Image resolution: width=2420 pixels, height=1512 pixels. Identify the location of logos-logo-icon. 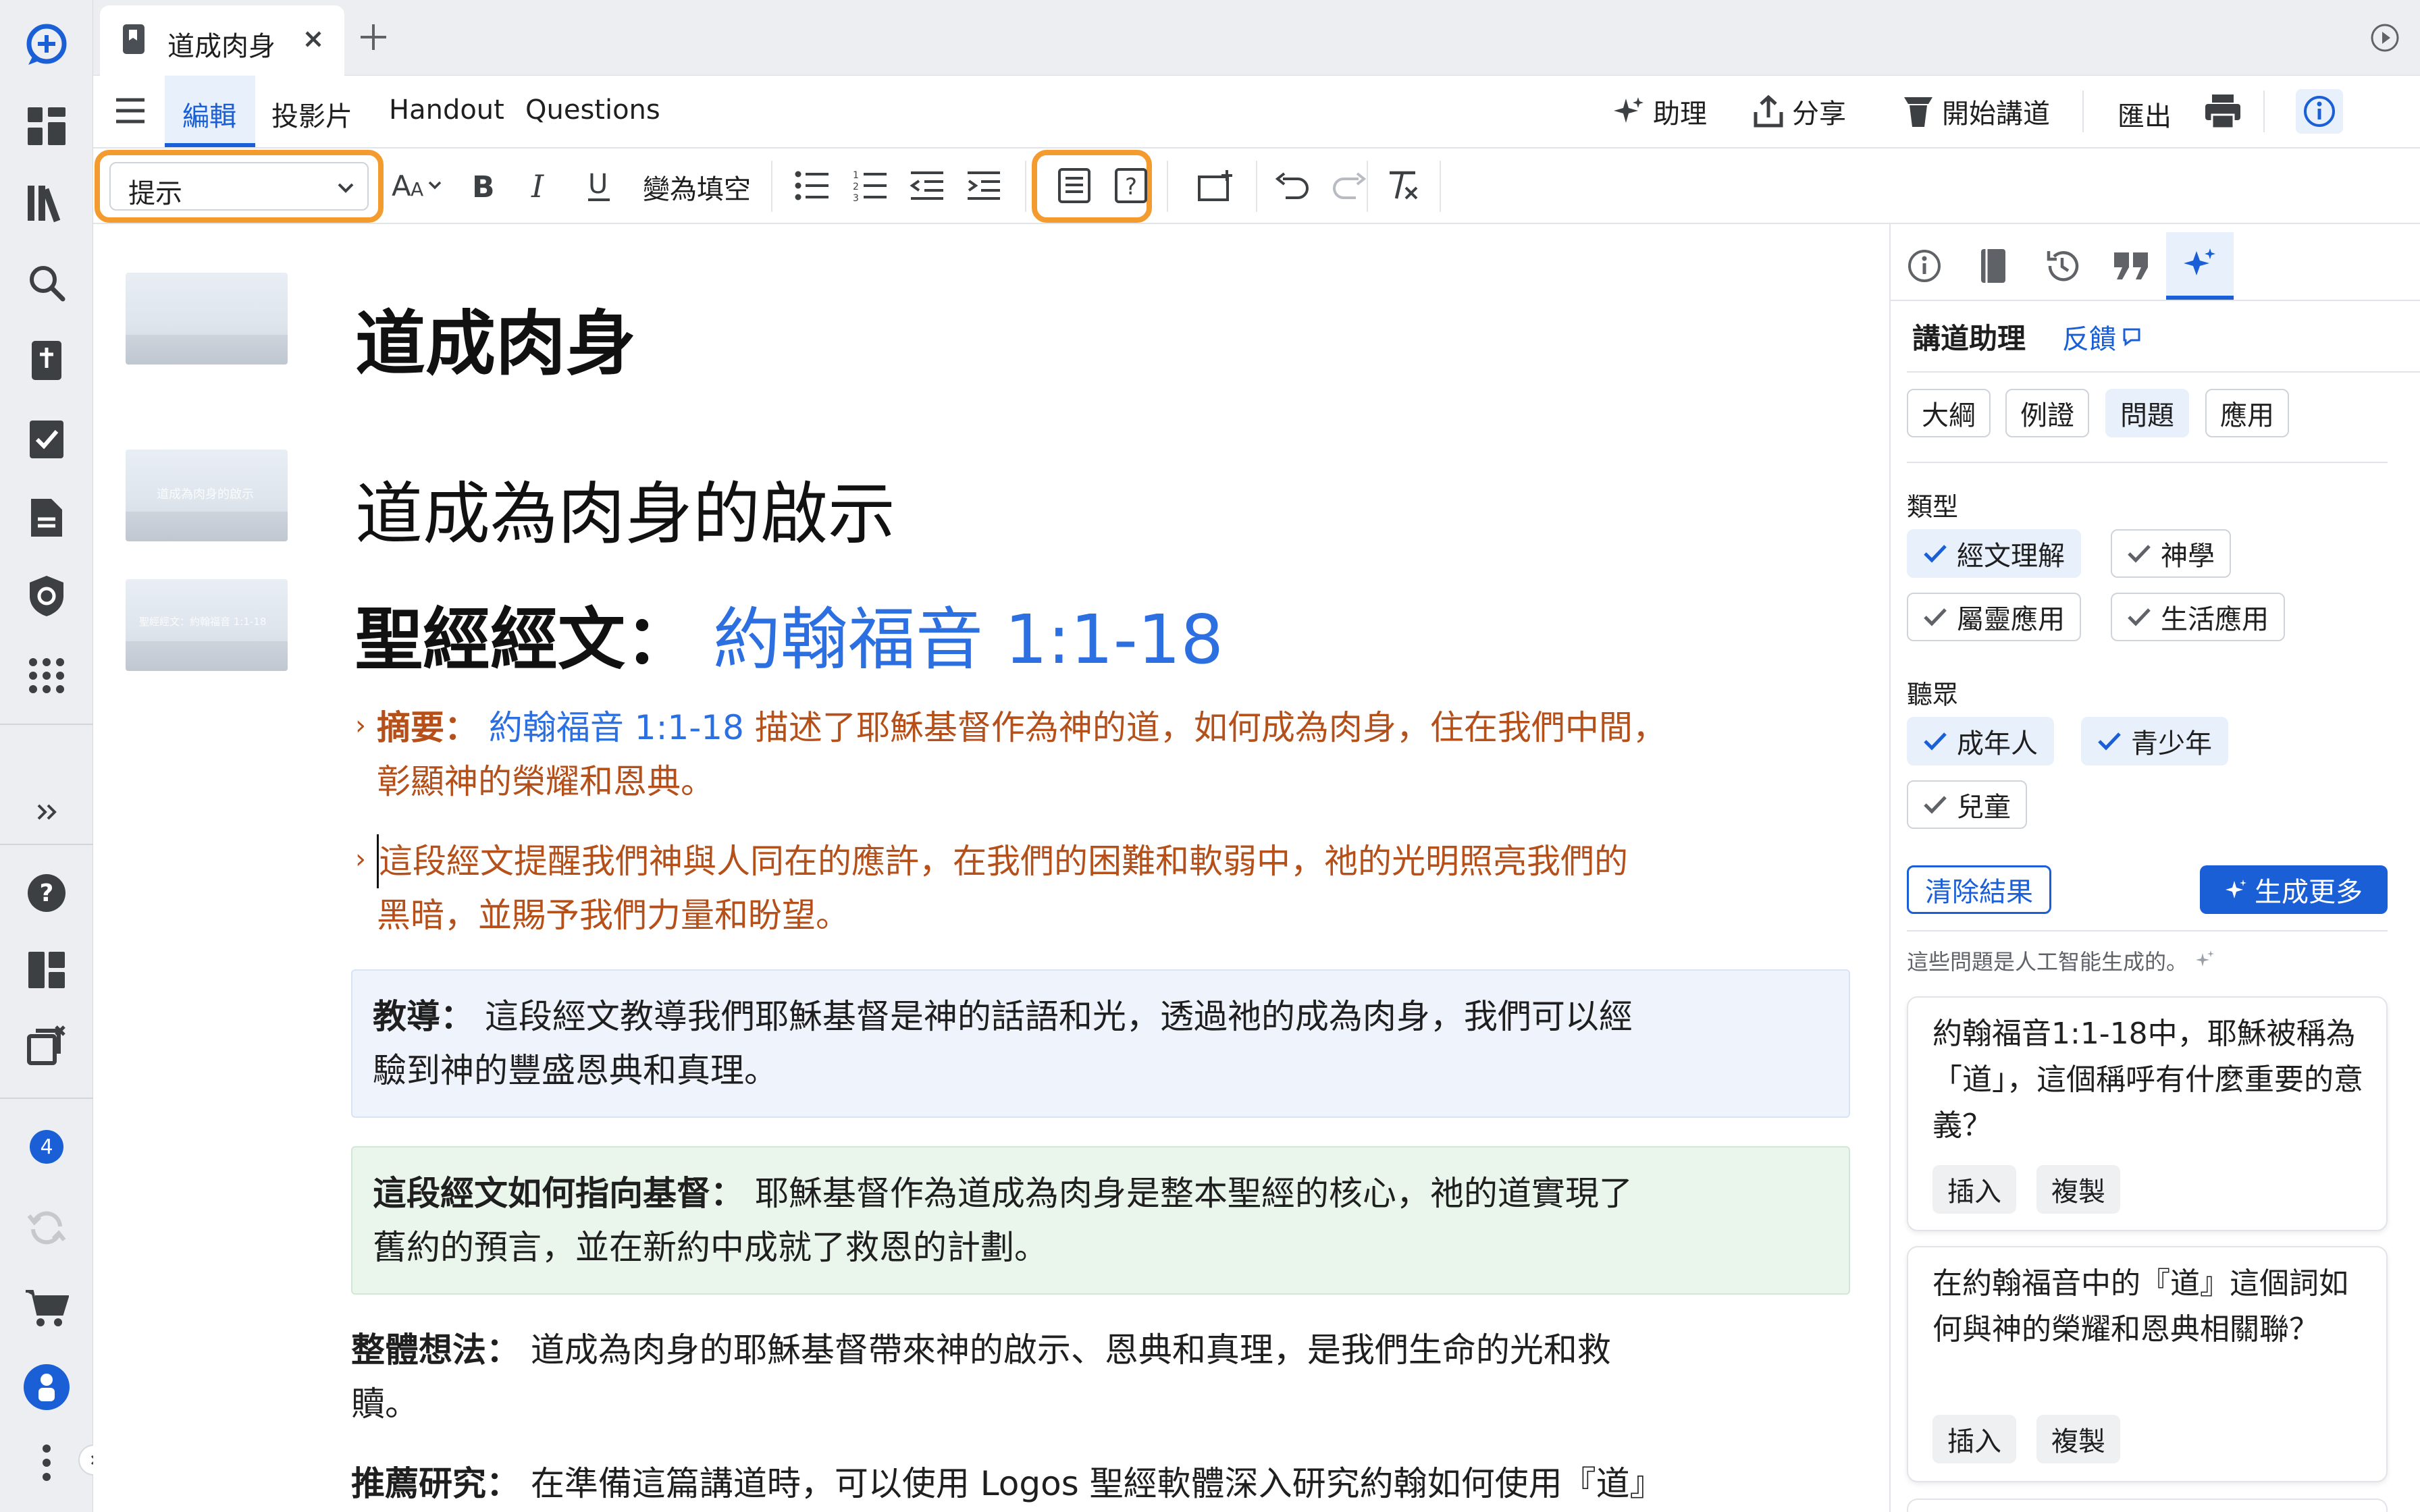
(47, 45).